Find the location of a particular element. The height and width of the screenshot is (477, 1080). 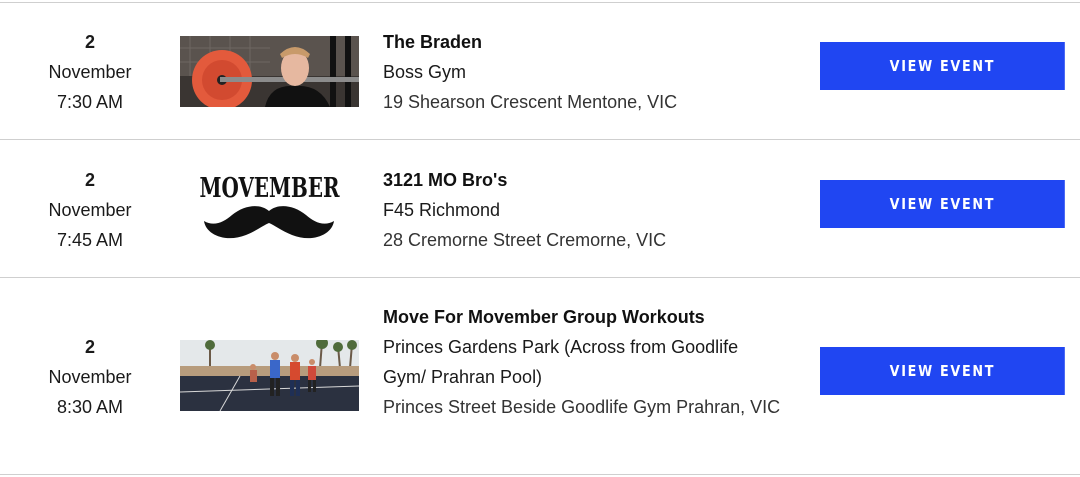

event-date: 2 November 8:30 AM is located at coordinates (90, 377).